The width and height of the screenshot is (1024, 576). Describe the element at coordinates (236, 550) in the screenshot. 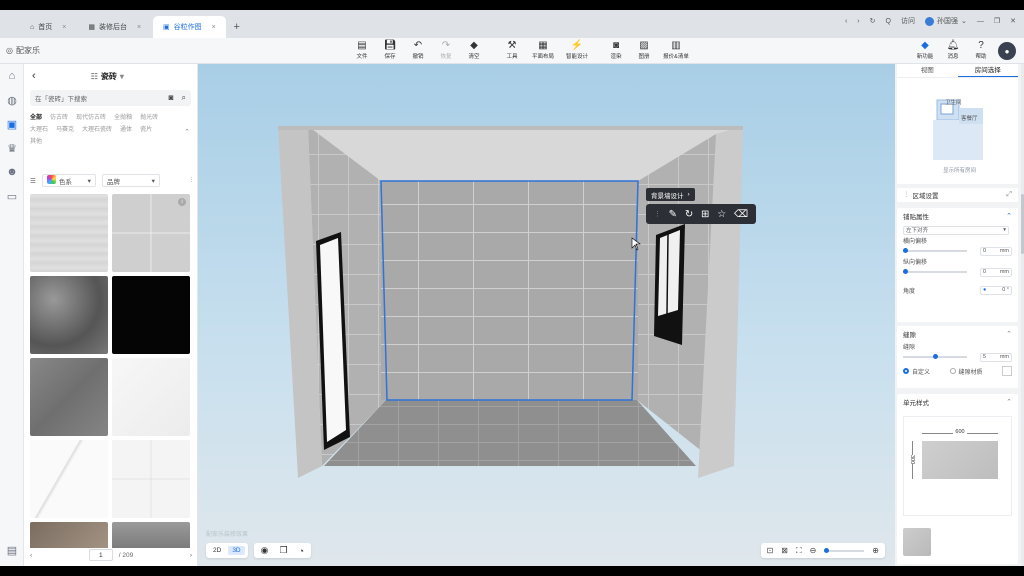

I see `mode-3d-button: 3D` at that location.